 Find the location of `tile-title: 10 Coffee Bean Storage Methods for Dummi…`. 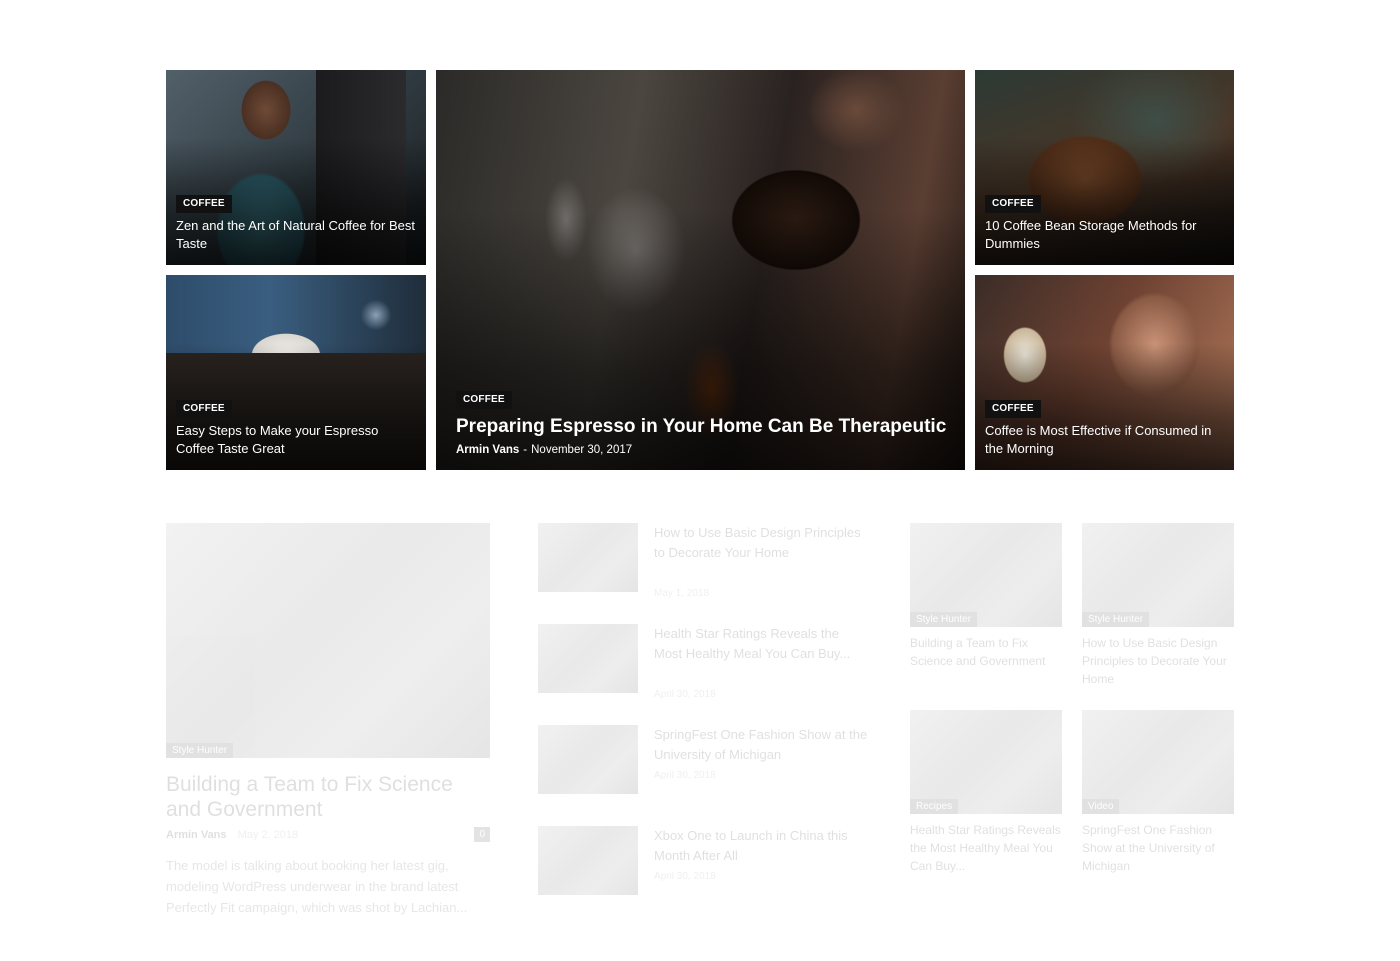

tile-title: 10 Coffee Bean Storage Methods for Dummi… is located at coordinates (1104, 235).